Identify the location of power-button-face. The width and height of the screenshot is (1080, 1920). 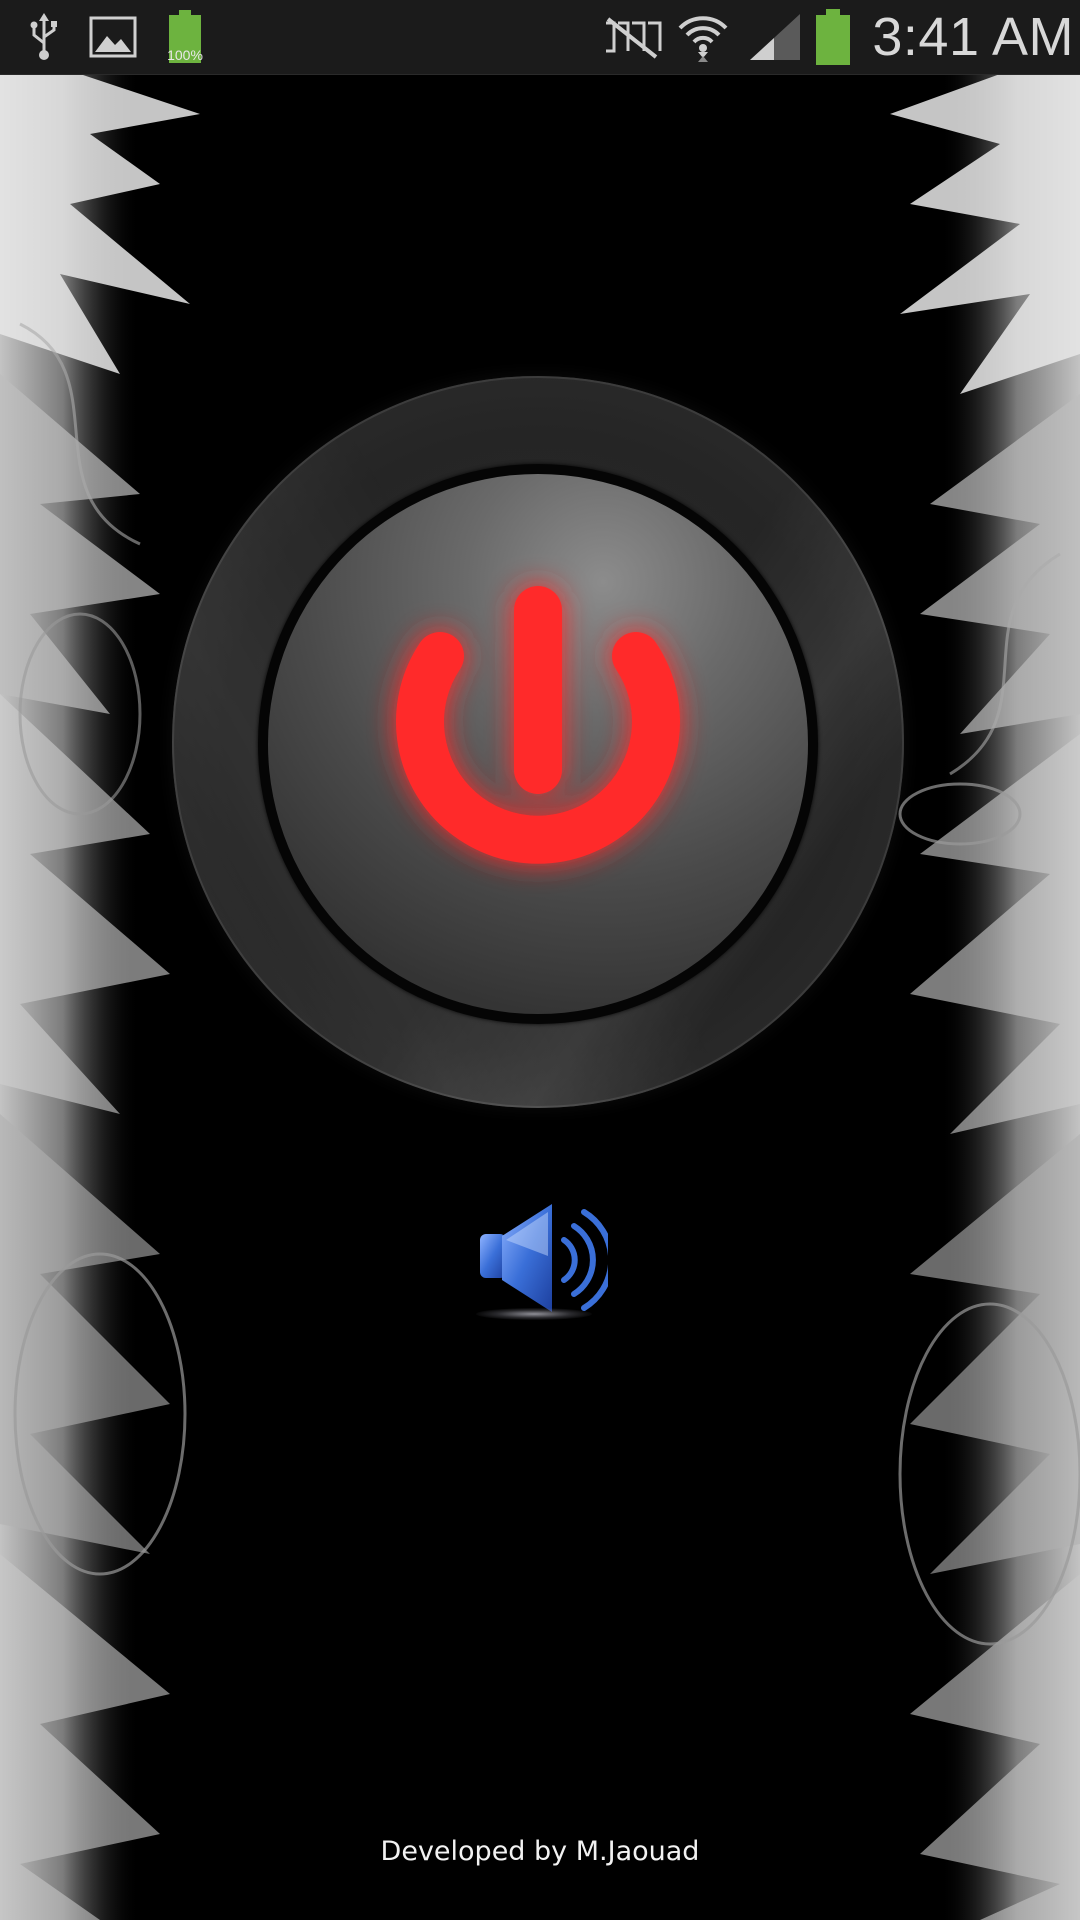
(538, 744).